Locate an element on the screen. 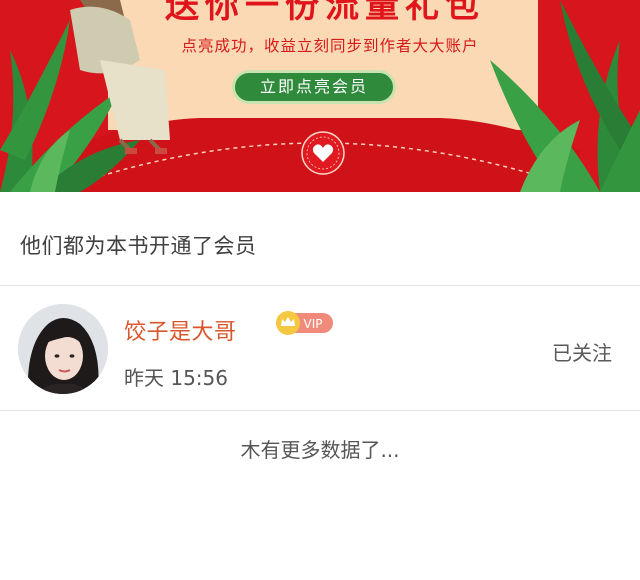 This screenshot has width=640, height=580. avatar-image is located at coordinates (63, 349).